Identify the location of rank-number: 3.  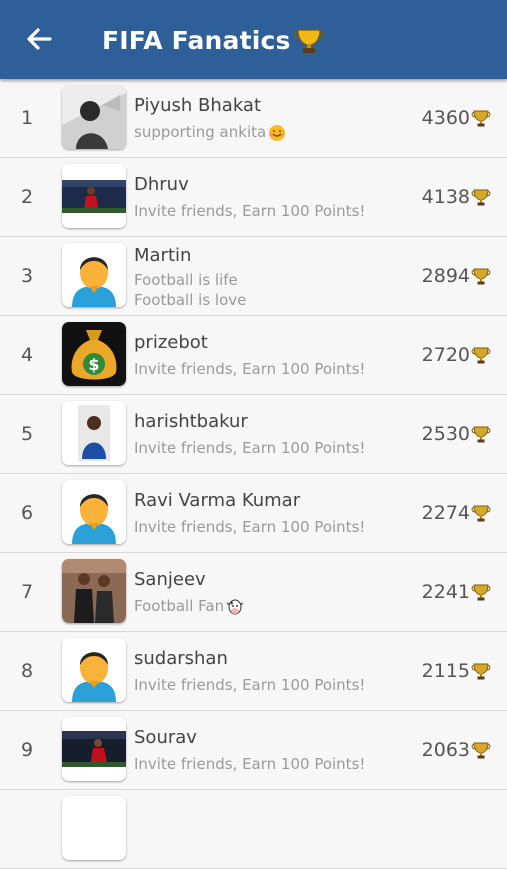
(27, 276).